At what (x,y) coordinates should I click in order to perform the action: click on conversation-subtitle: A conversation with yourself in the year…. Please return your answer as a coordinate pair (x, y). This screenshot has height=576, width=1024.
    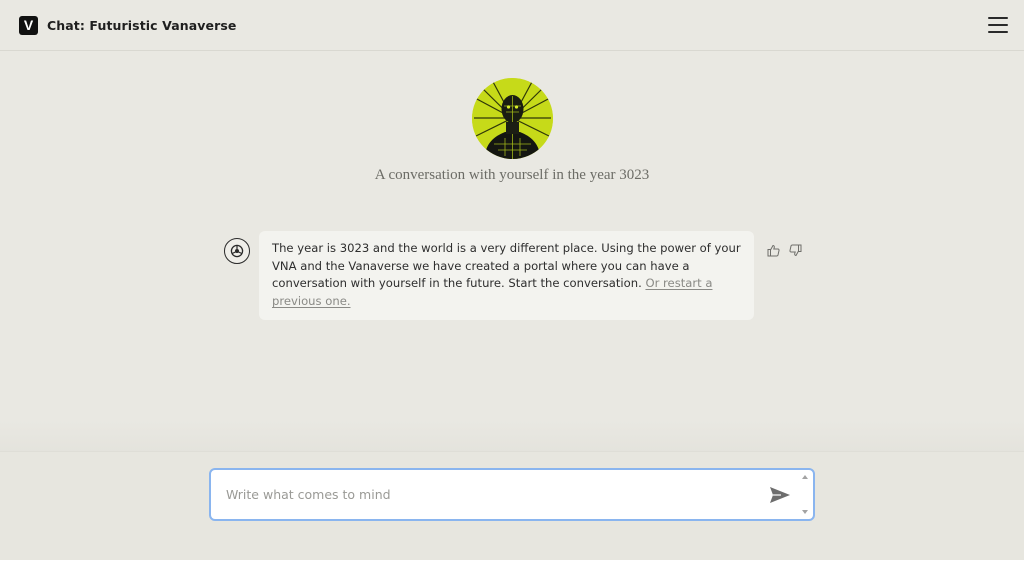
    Looking at the image, I should click on (512, 175).